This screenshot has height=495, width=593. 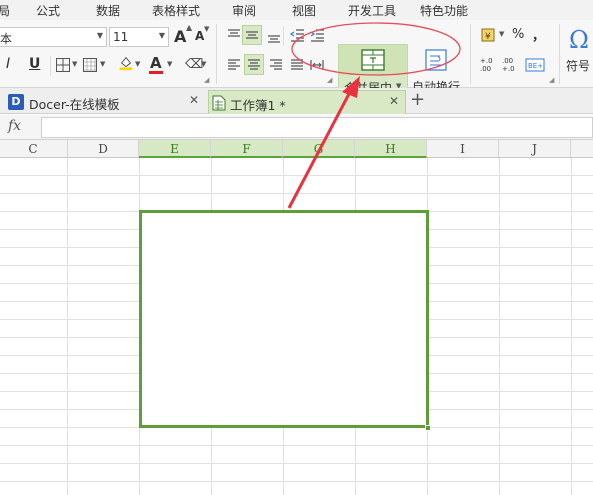 I want to click on convert-format-icon: BE+, so click(x=535, y=65).